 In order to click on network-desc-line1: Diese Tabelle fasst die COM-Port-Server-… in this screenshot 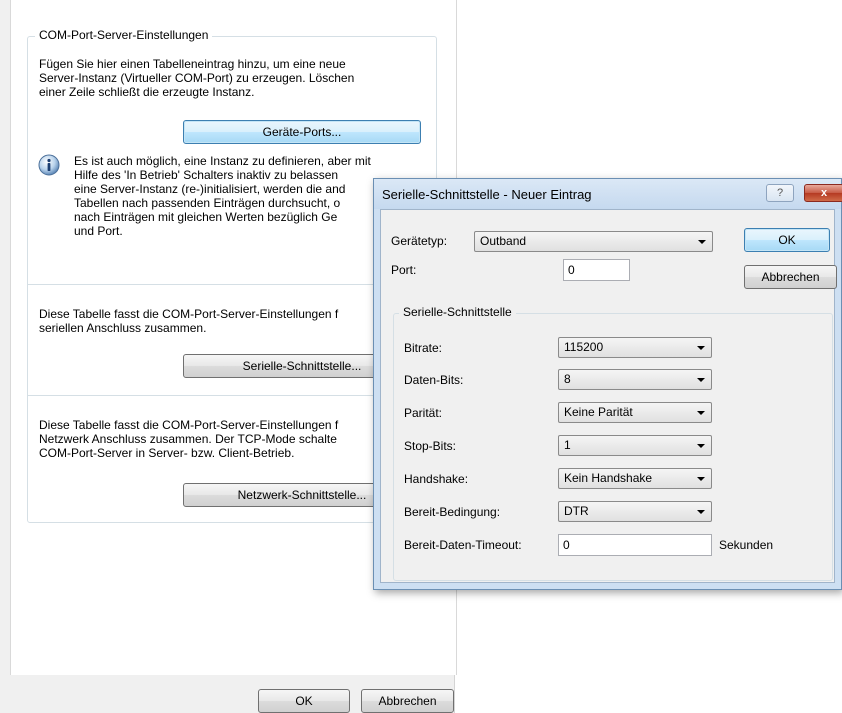, I will do `click(189, 425)`.